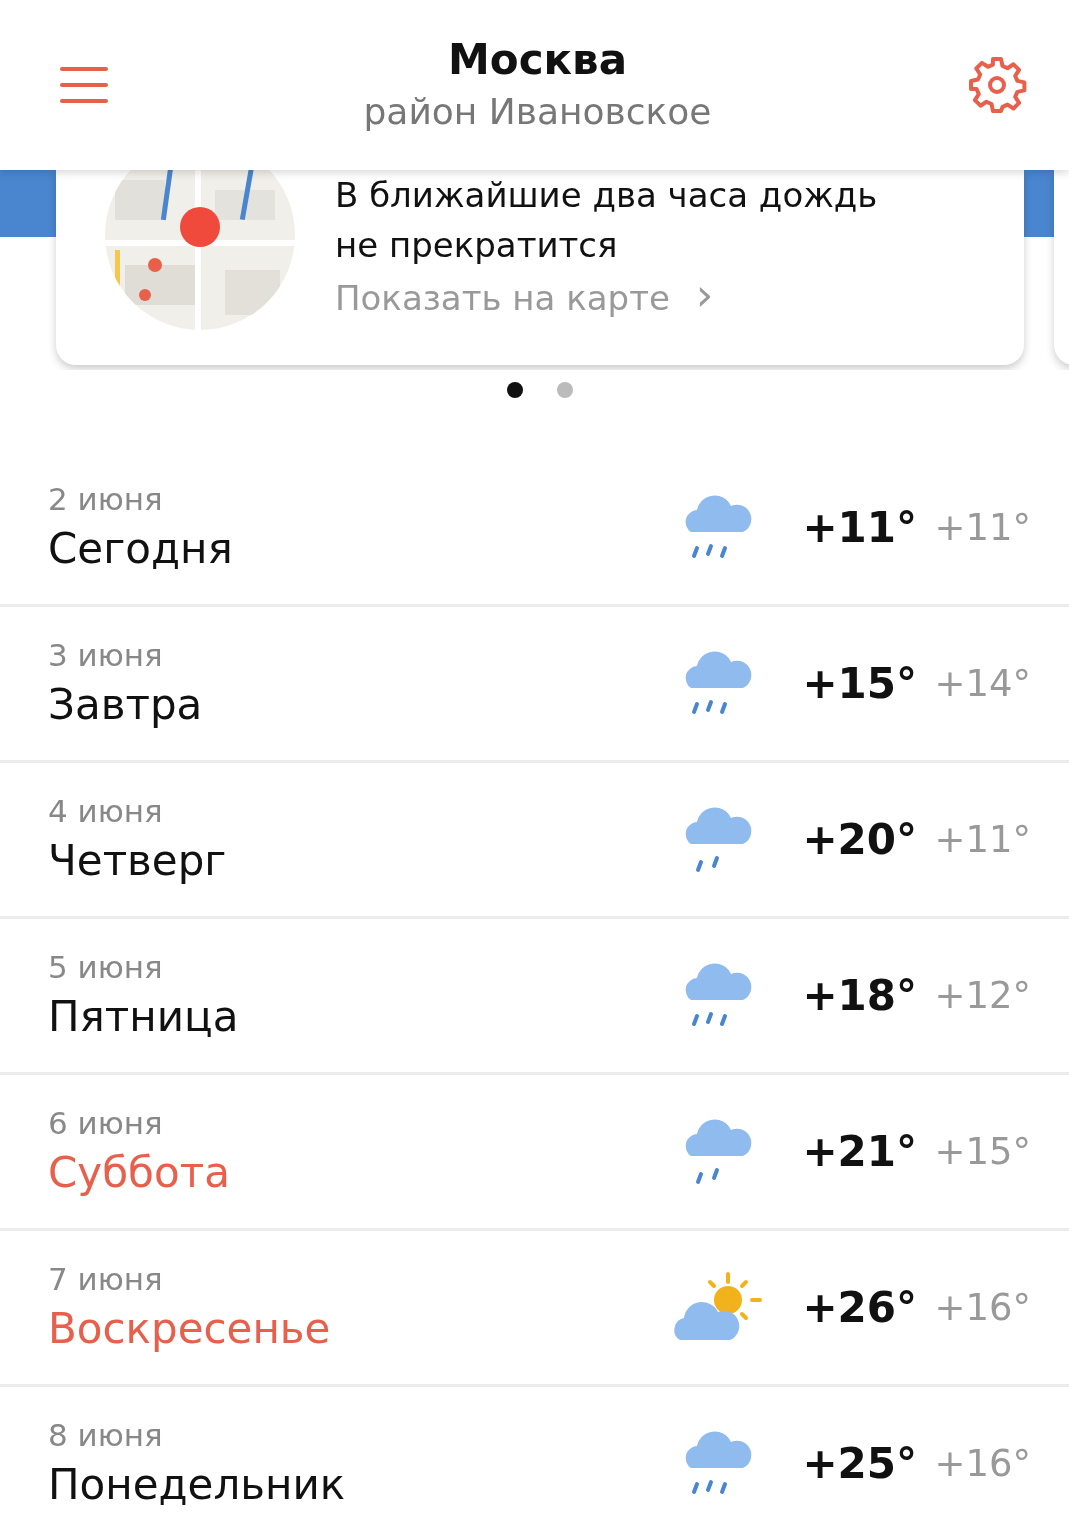 The height and width of the screenshot is (1538, 1069). I want to click on day-date: 2 июня, so click(106, 499).